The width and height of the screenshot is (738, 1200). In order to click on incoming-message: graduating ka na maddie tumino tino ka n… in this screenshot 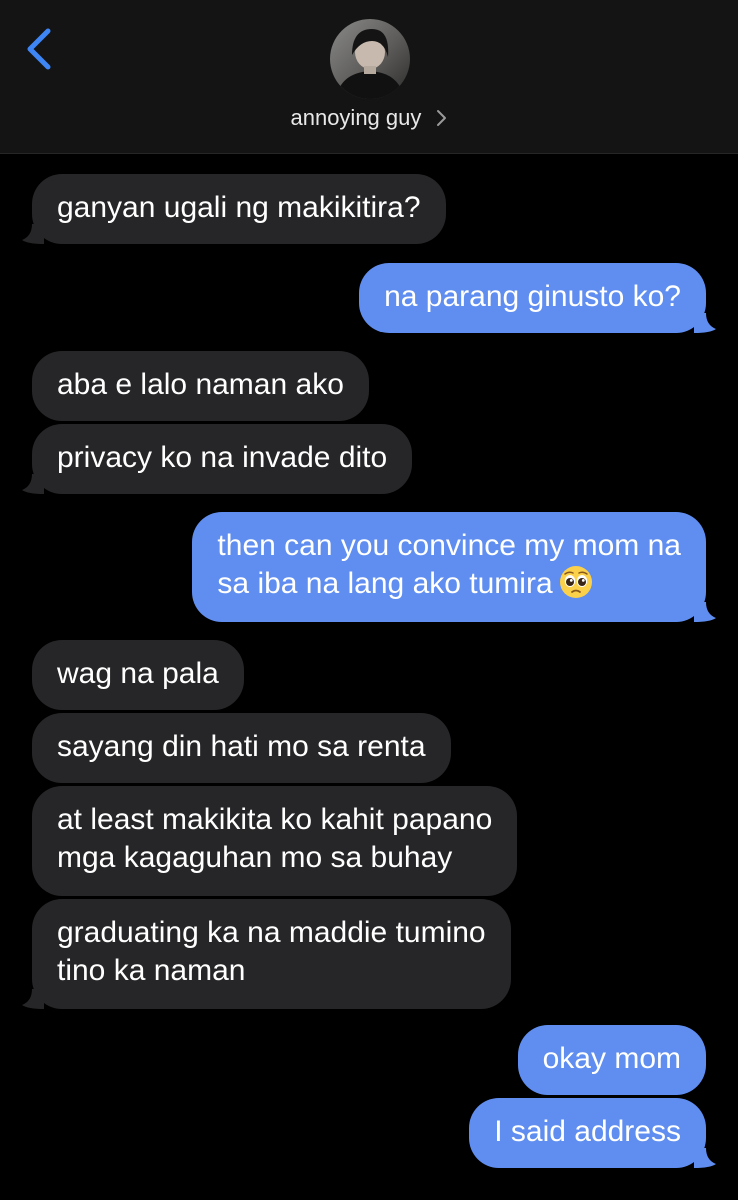, I will do `click(266, 954)`.